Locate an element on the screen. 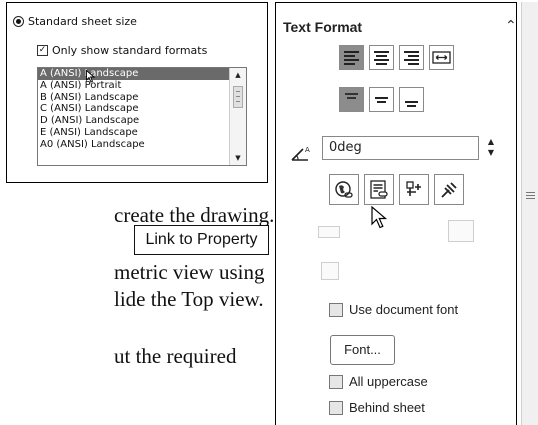  justify-icon is located at coordinates (441, 57).